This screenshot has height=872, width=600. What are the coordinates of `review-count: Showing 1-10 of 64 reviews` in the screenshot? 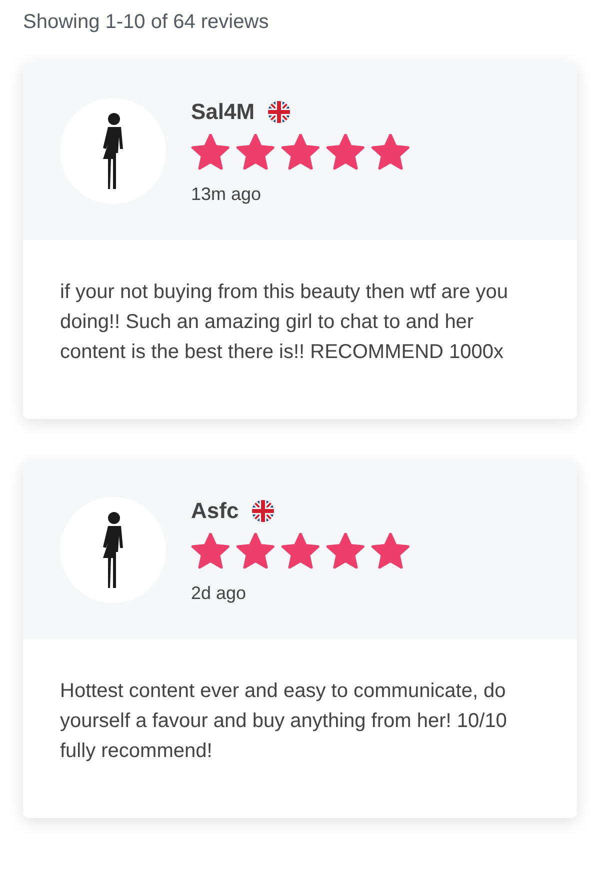 It's located at (146, 22).